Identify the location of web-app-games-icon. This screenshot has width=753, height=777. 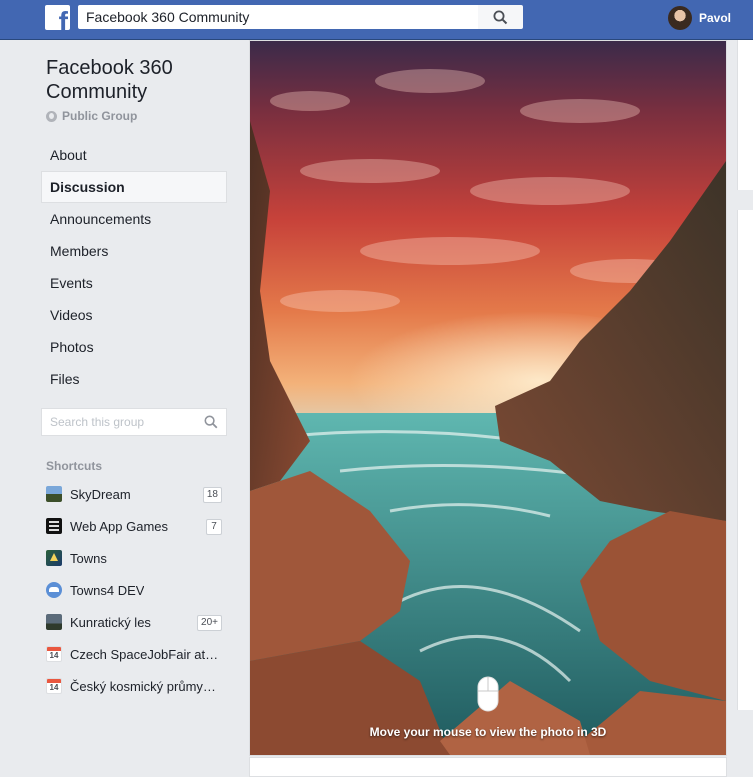
(54, 526).